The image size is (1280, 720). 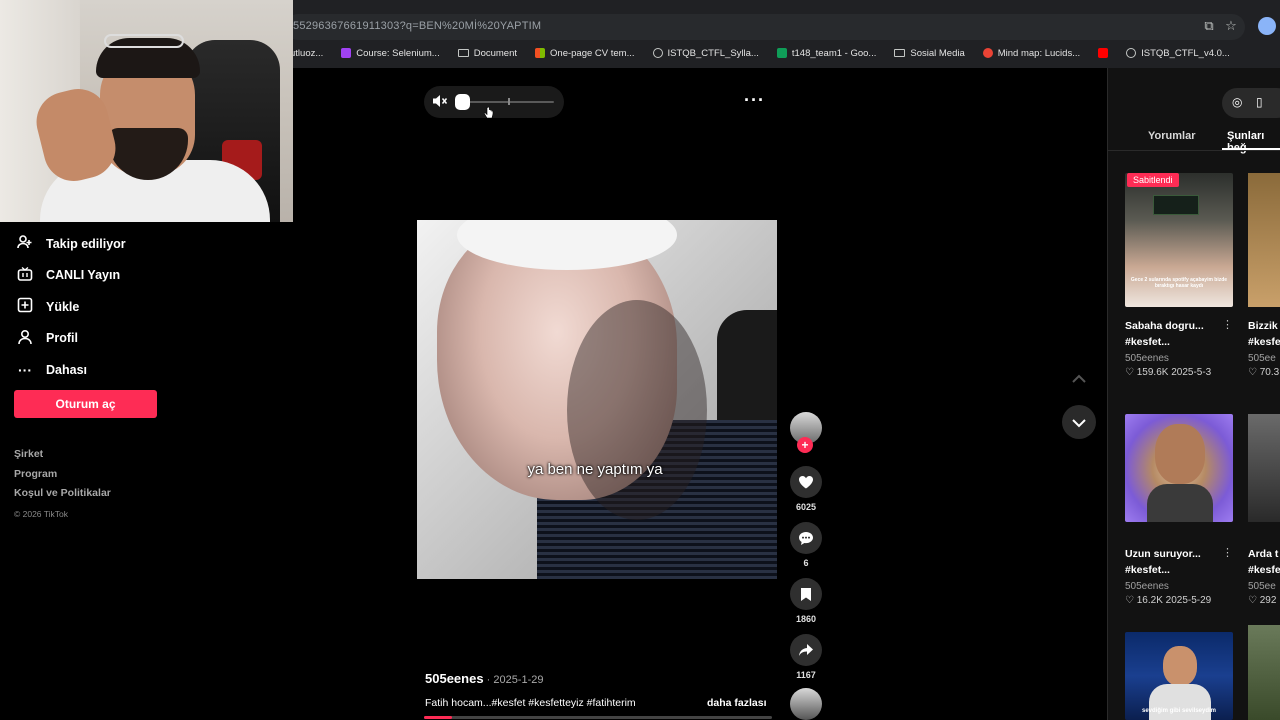 What do you see at coordinates (1267, 26) in the screenshot?
I see `browser-profile-avatar` at bounding box center [1267, 26].